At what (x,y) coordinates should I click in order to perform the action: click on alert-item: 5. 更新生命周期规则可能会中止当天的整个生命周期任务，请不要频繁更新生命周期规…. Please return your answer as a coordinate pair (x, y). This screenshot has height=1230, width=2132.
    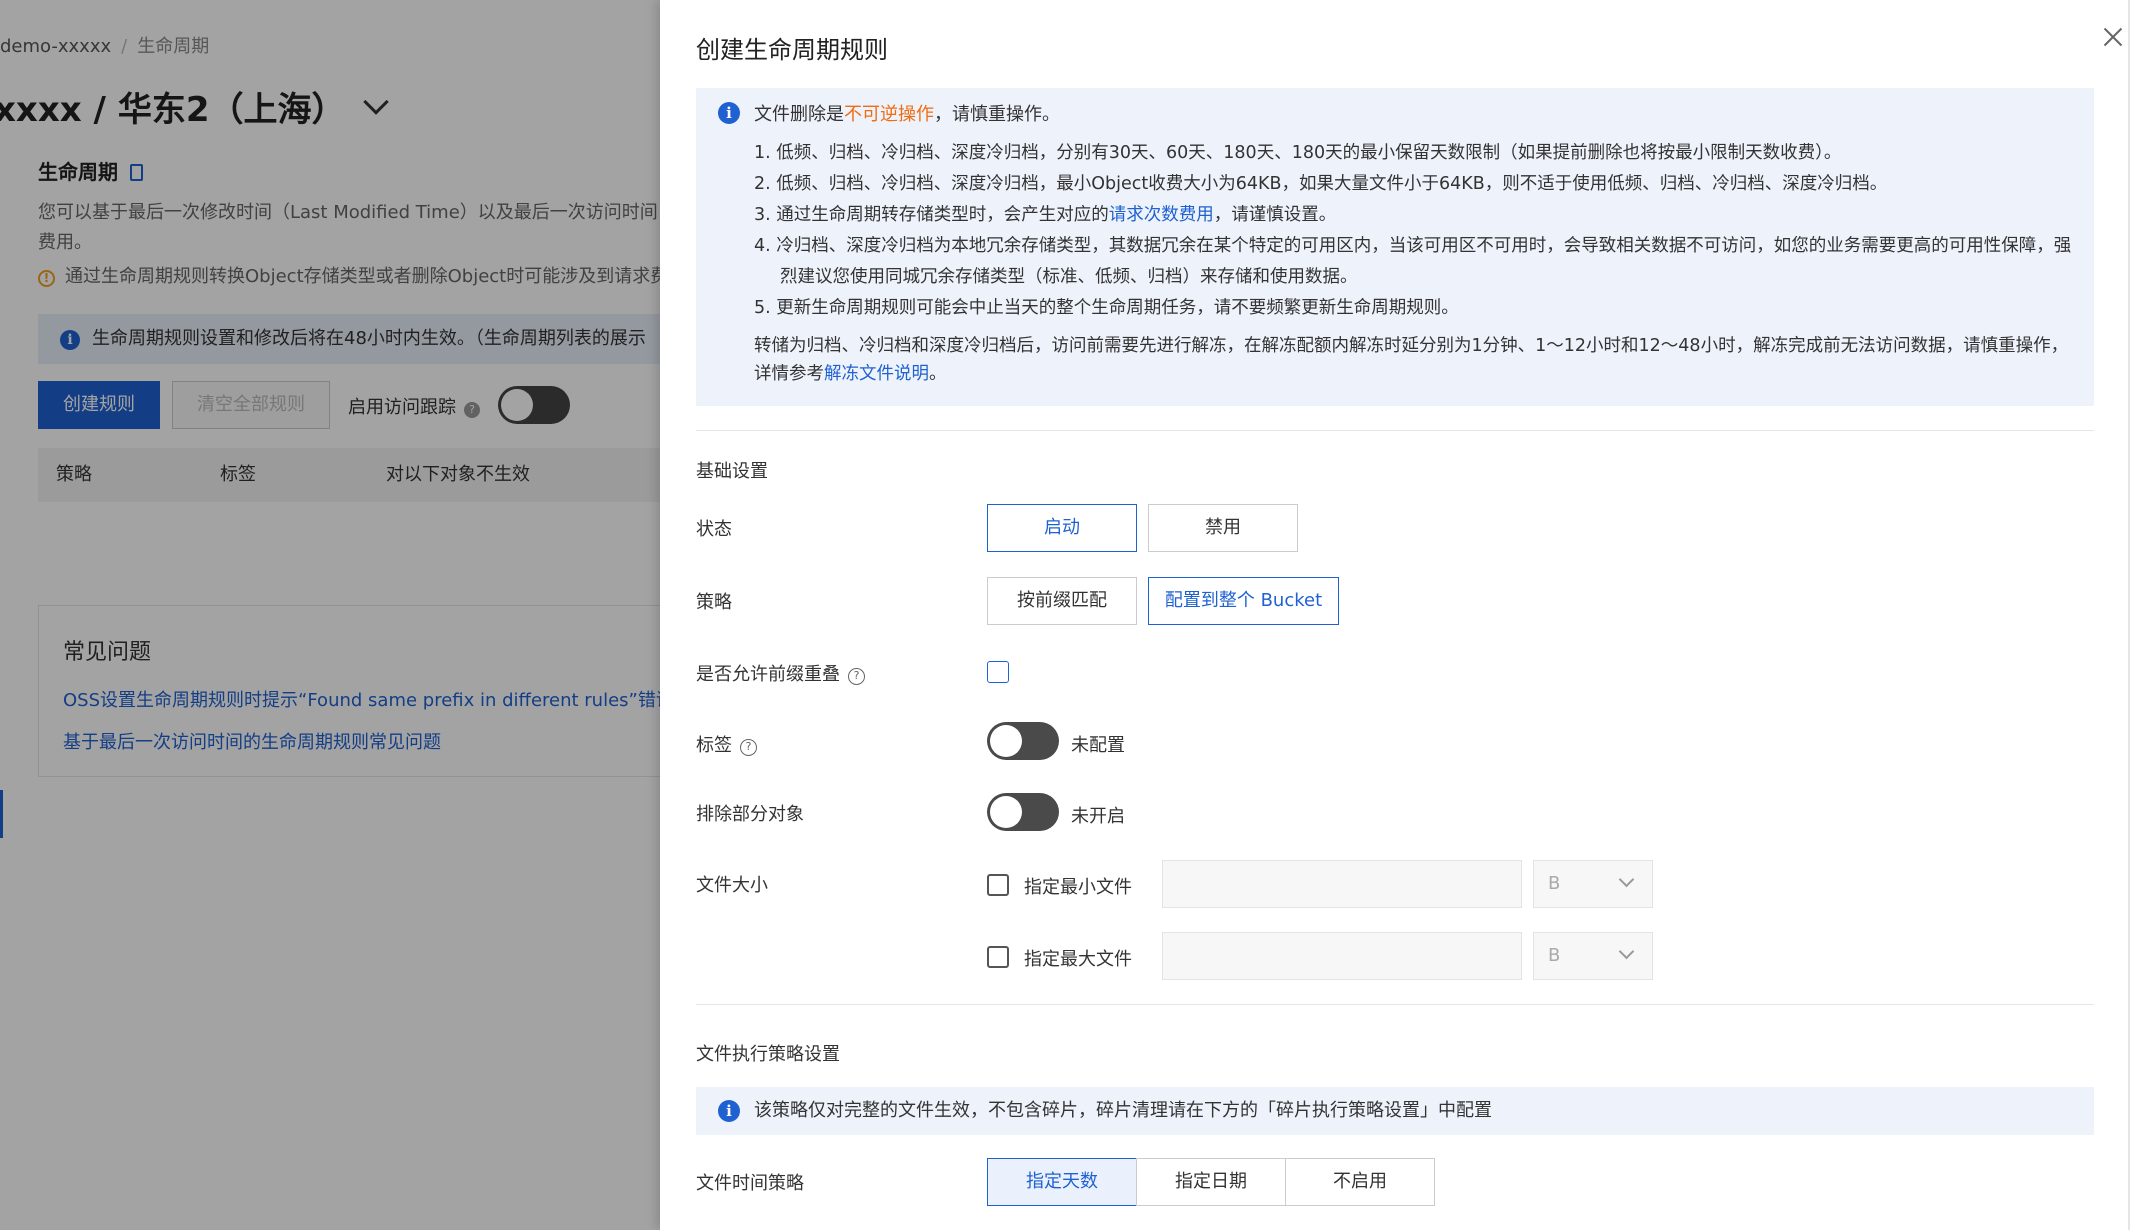
    Looking at the image, I should click on (1106, 308).